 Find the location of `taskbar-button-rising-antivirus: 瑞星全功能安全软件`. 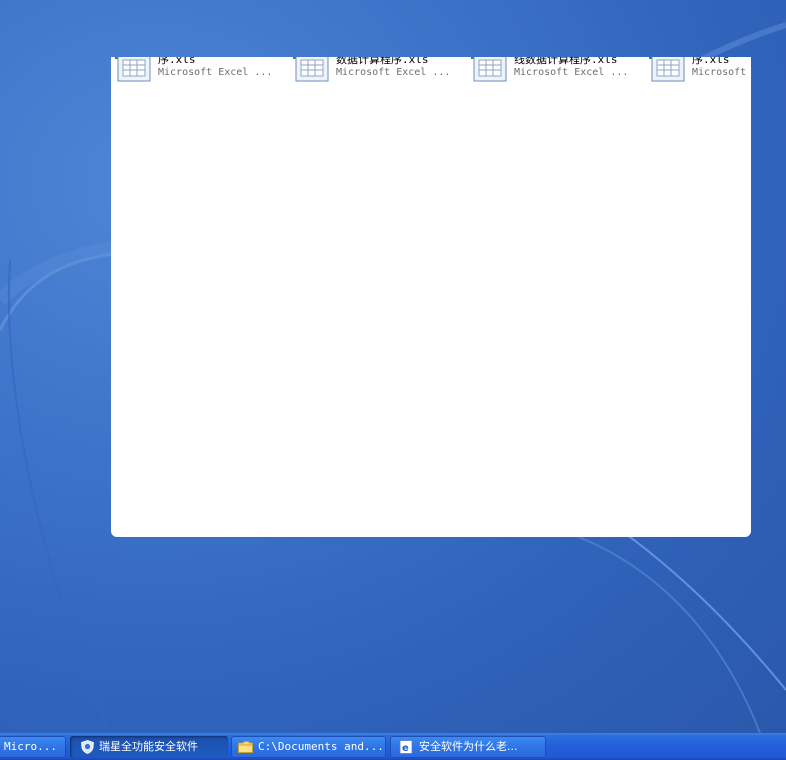

taskbar-button-rising-antivirus: 瑞星全功能安全软件 is located at coordinates (149, 747).